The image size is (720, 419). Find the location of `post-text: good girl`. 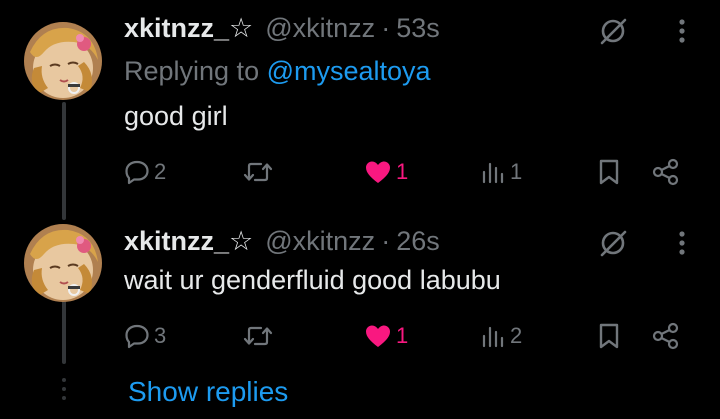

post-text: good girl is located at coordinates (176, 116).